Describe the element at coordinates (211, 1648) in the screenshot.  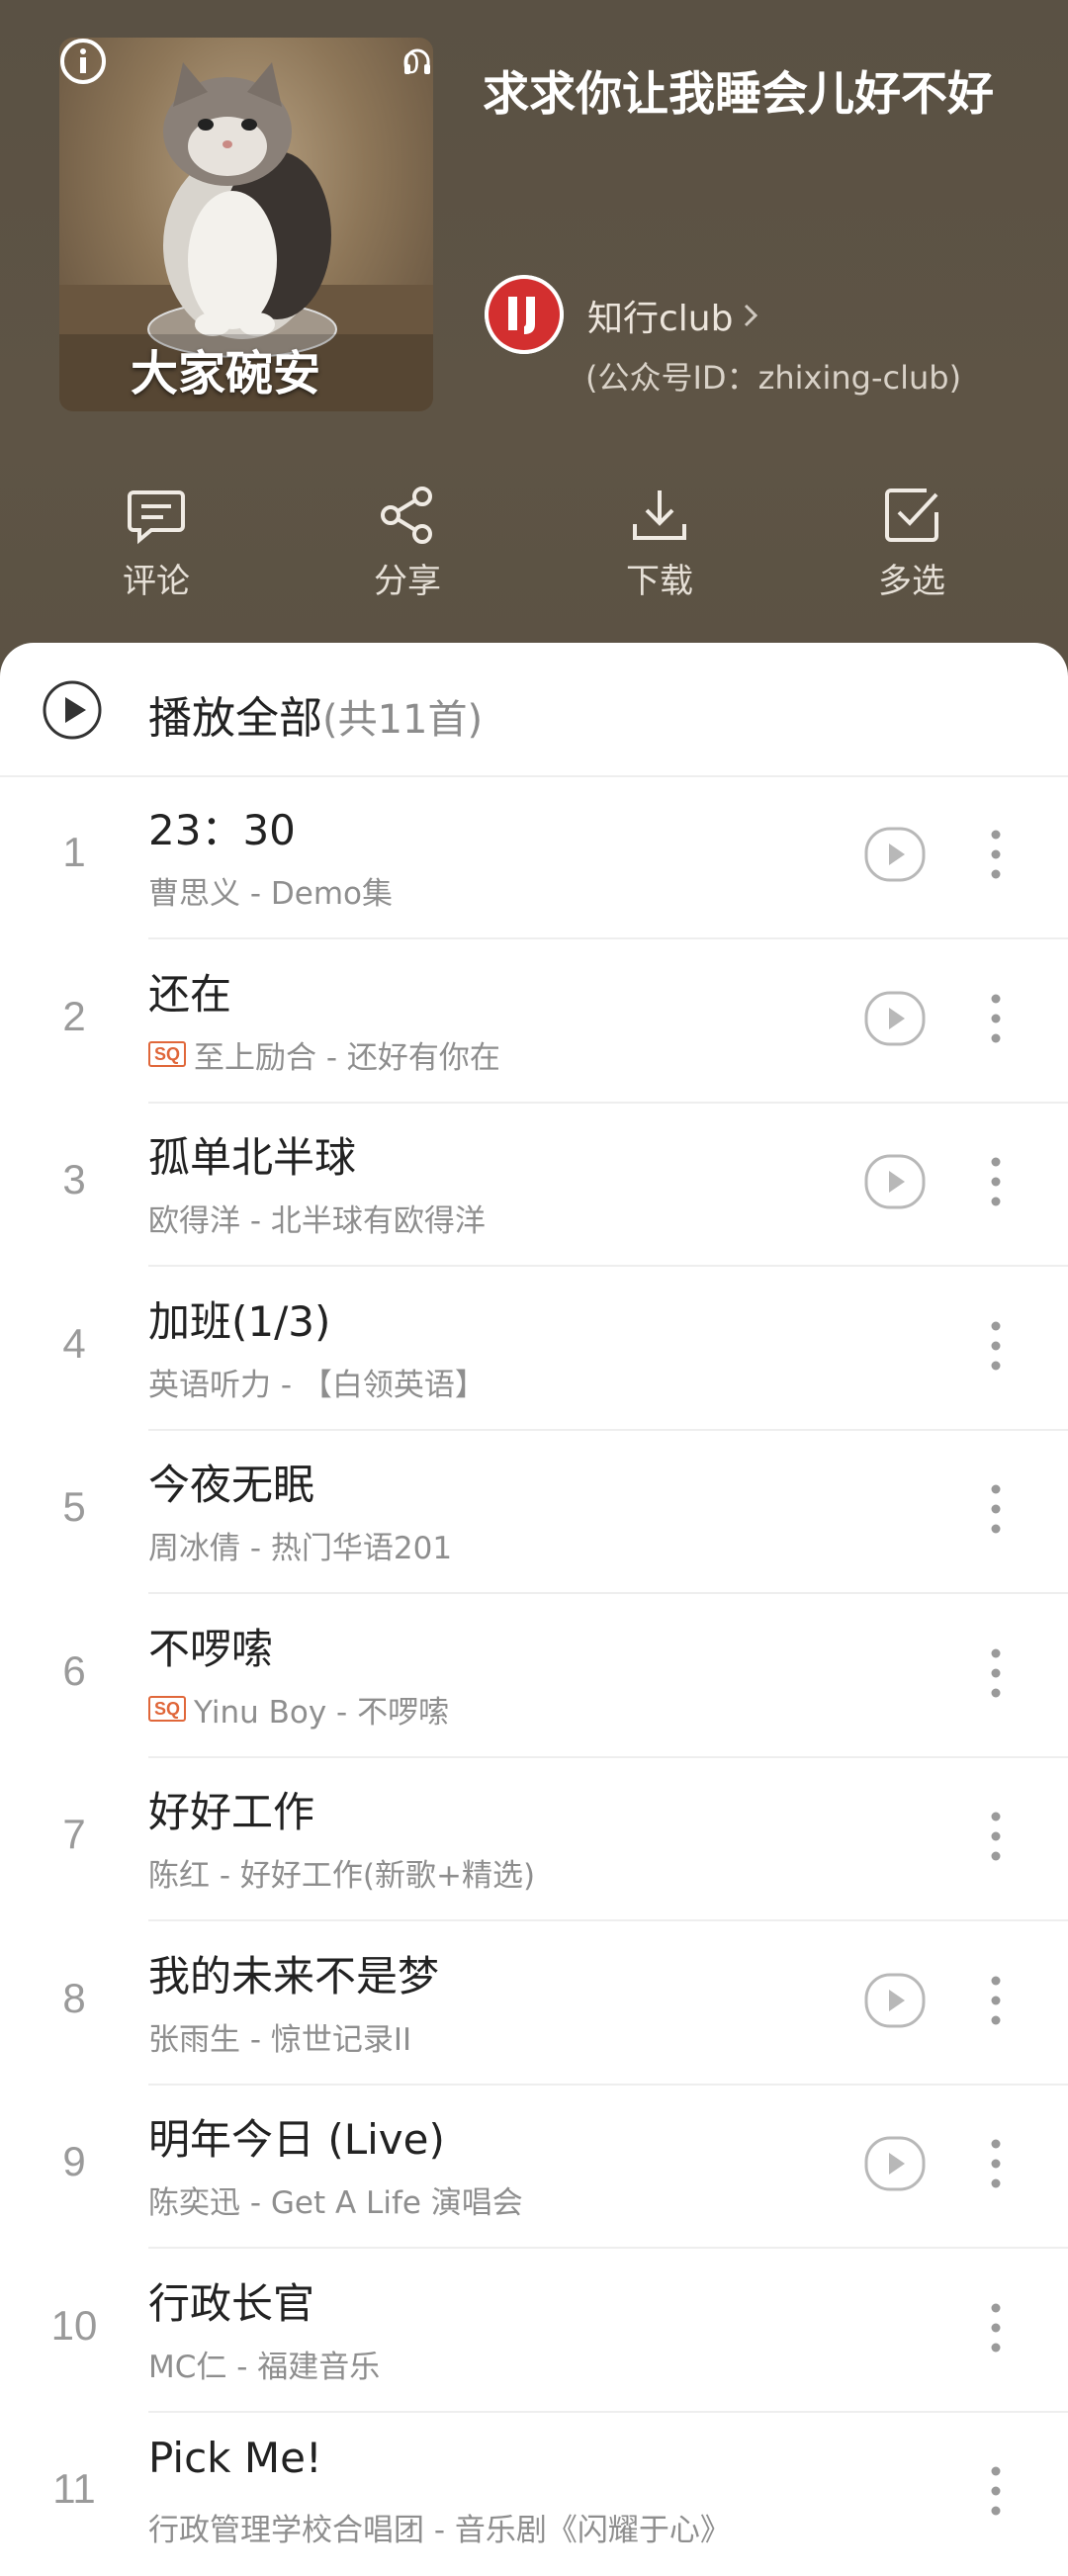
I see `song-title: 不啰嗦` at that location.